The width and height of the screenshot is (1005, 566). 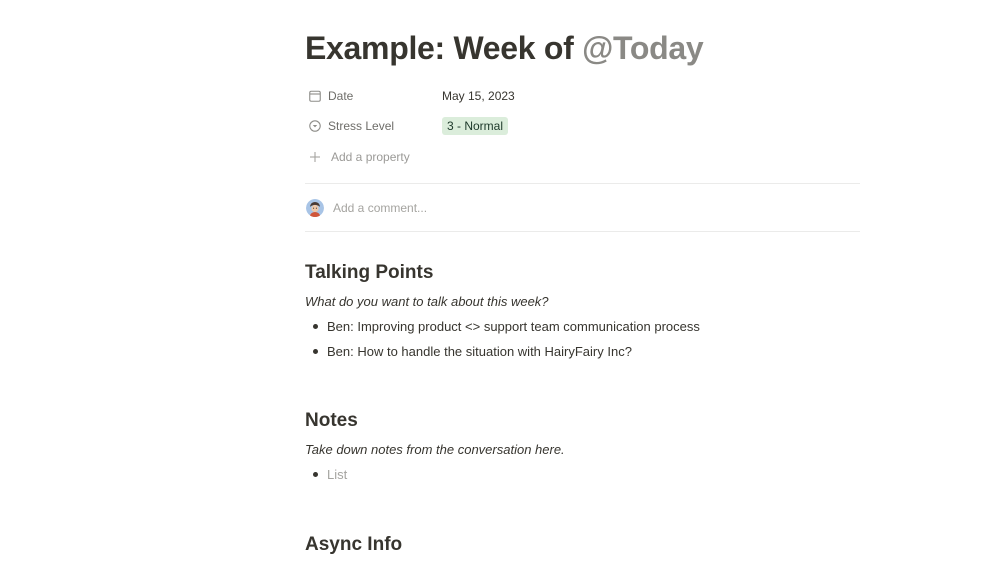 I want to click on heading-talking-points: Talking Points, so click(x=369, y=273).